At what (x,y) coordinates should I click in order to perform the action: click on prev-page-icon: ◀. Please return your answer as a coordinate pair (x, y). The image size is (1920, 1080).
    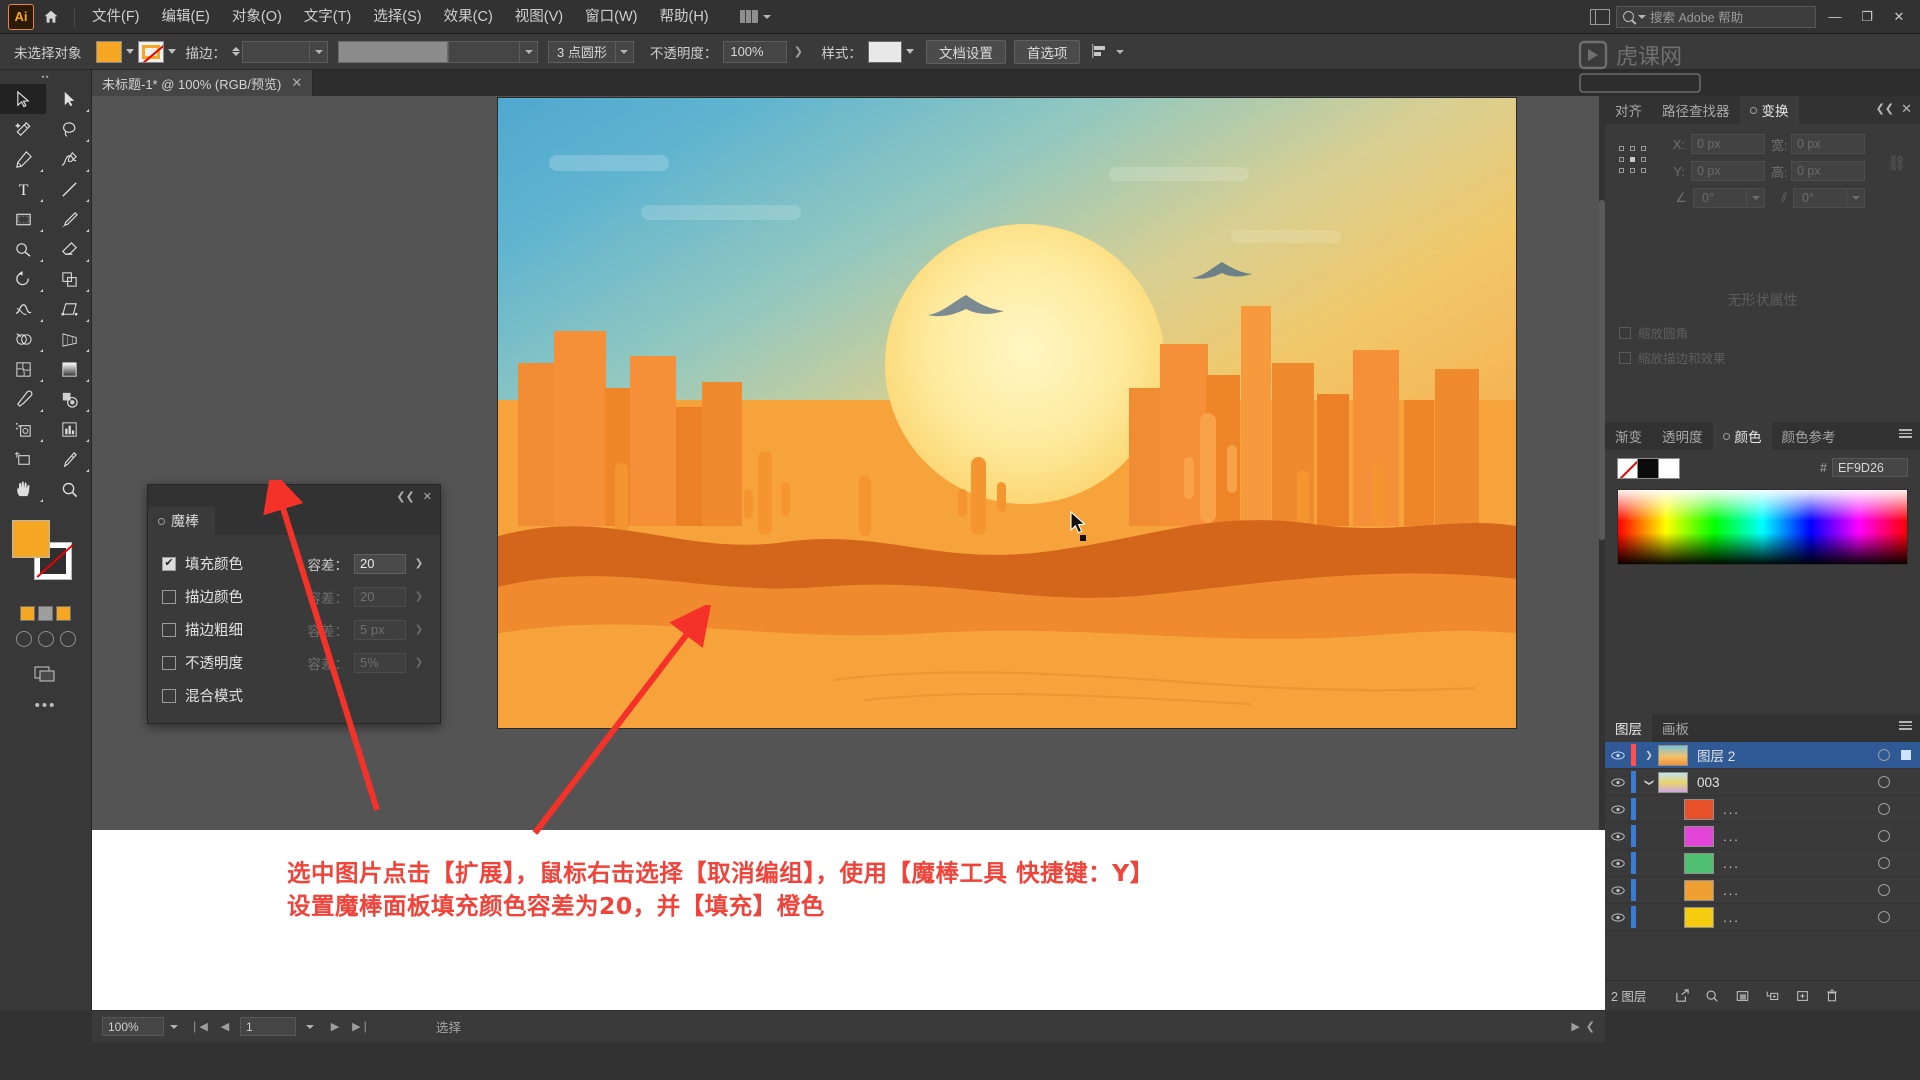
    Looking at the image, I should click on (225, 1027).